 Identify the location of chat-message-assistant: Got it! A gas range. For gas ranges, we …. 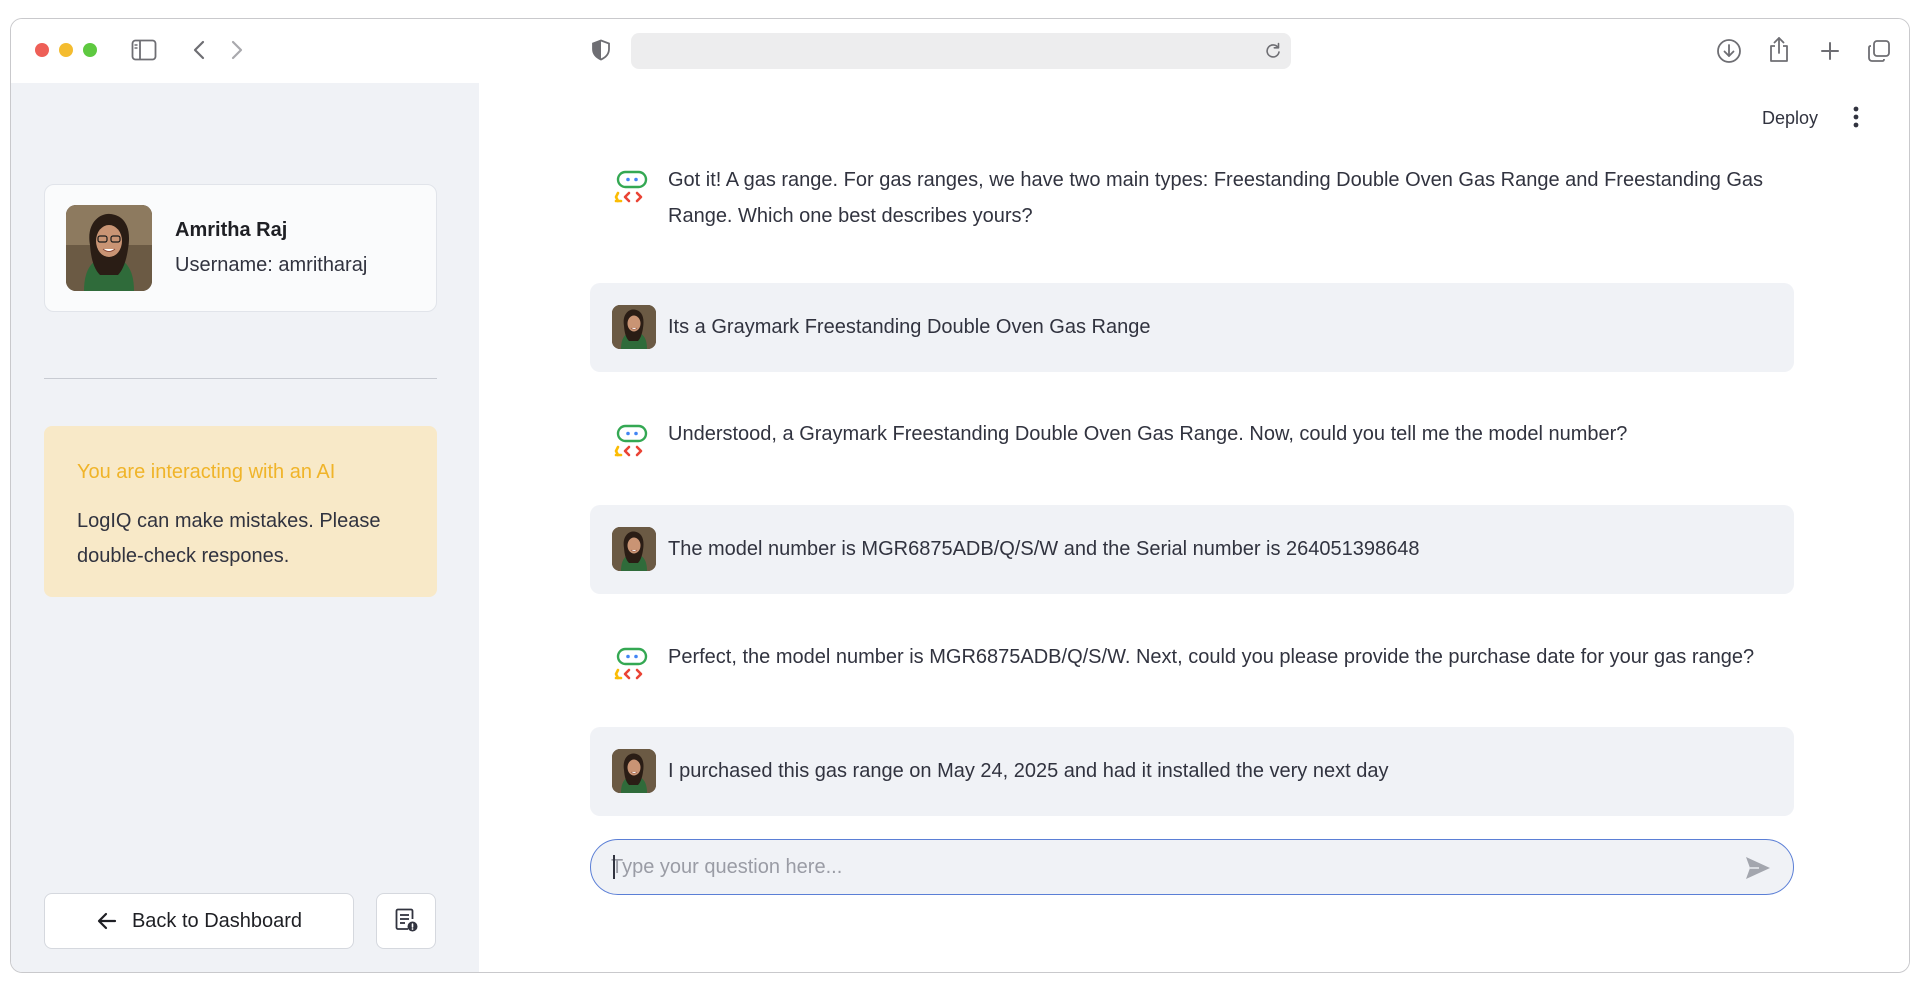
(1192, 207).